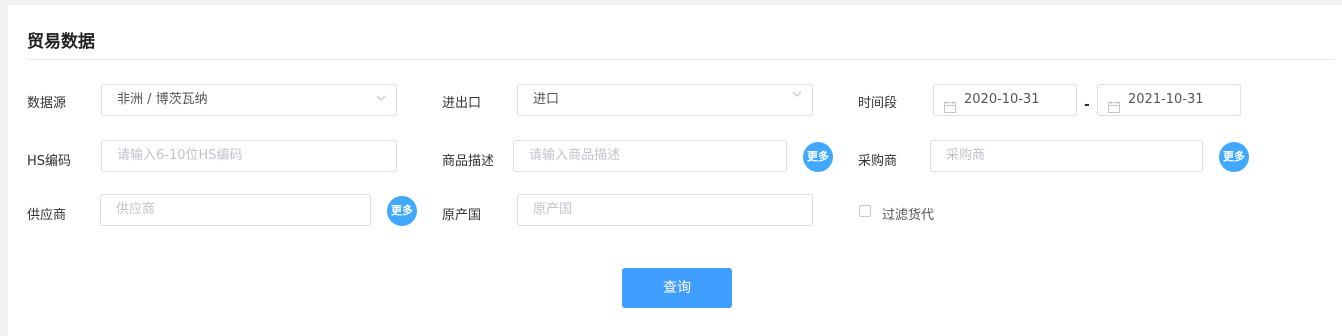 Image resolution: width=1342 pixels, height=336 pixels. Describe the element at coordinates (546, 99) in the screenshot. I see `import-export-value: 进口` at that location.